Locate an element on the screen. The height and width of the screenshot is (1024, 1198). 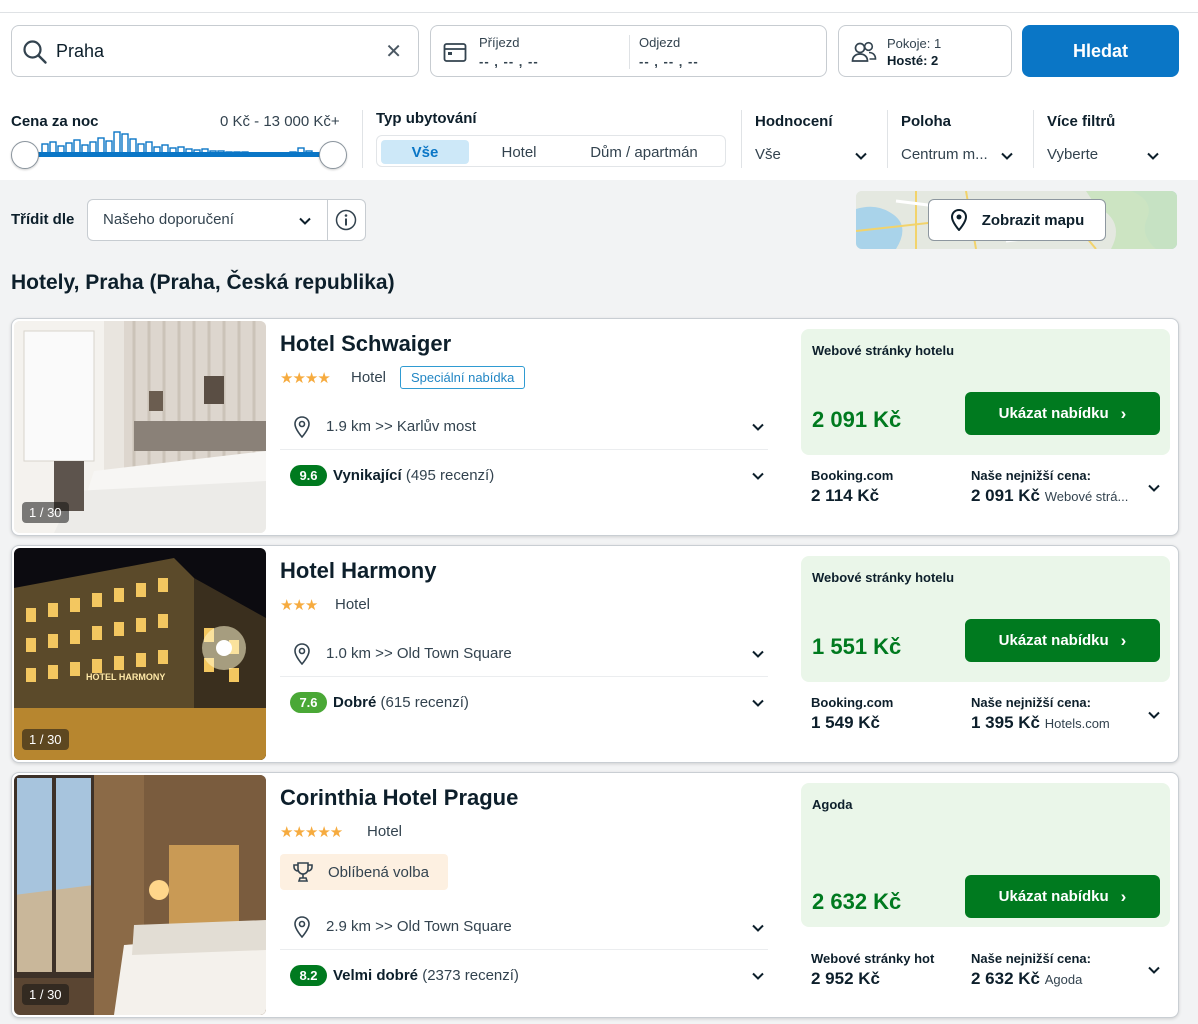
rating-word: Vynikající is located at coordinates (367, 475).